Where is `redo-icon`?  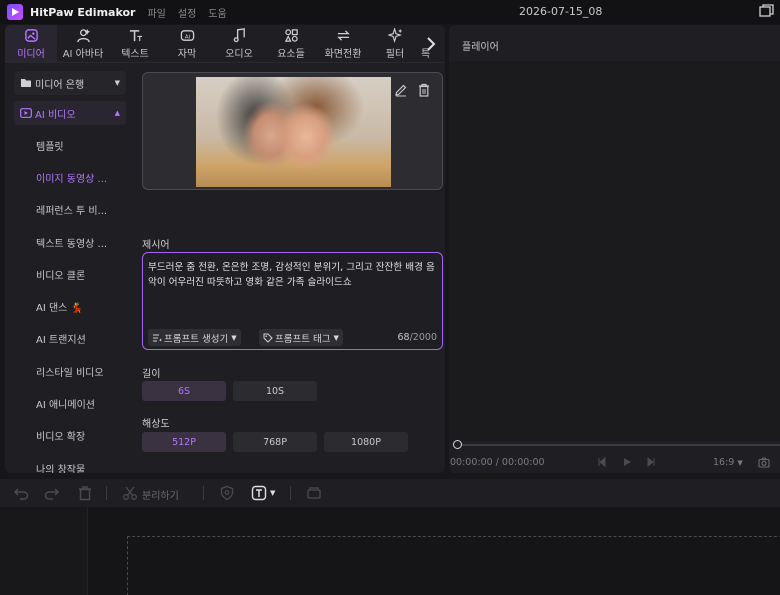
redo-icon is located at coordinates (52, 493).